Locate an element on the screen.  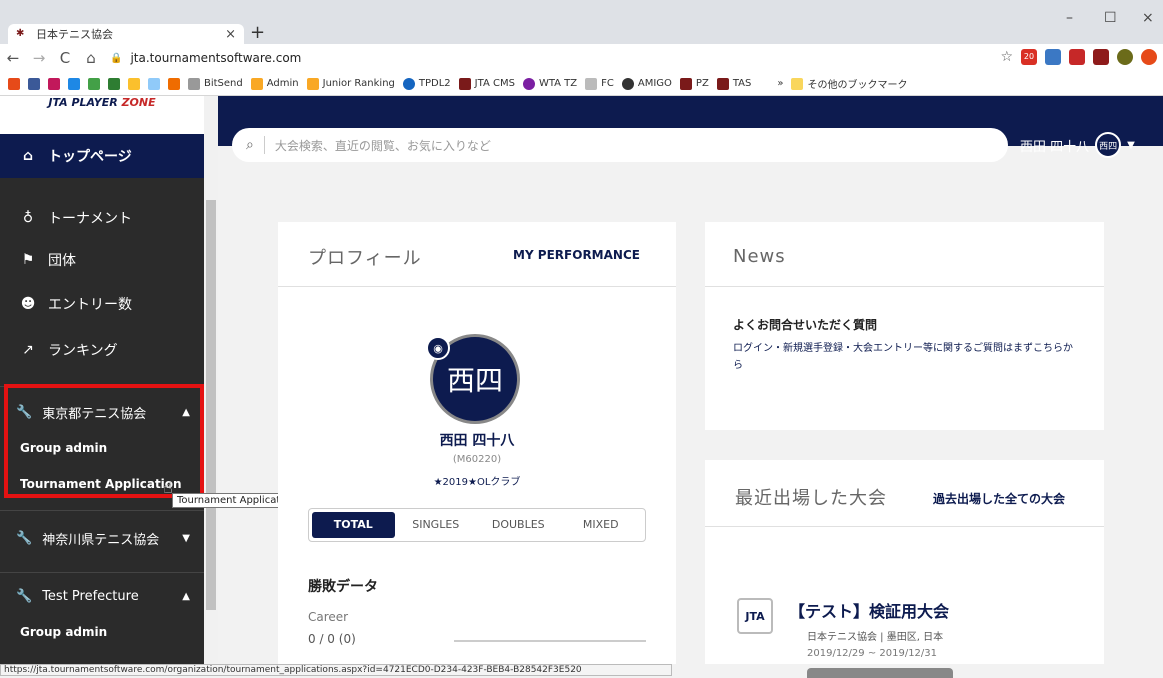
minimize-button: – is located at coordinates (1069, 18).